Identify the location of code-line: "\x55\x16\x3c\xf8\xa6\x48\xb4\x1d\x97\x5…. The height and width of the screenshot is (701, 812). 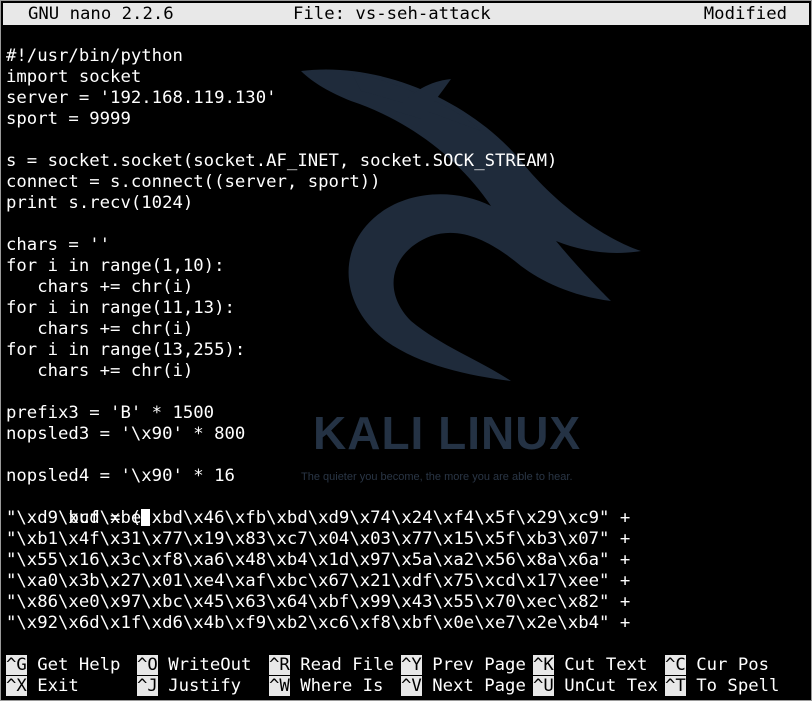
(318, 560).